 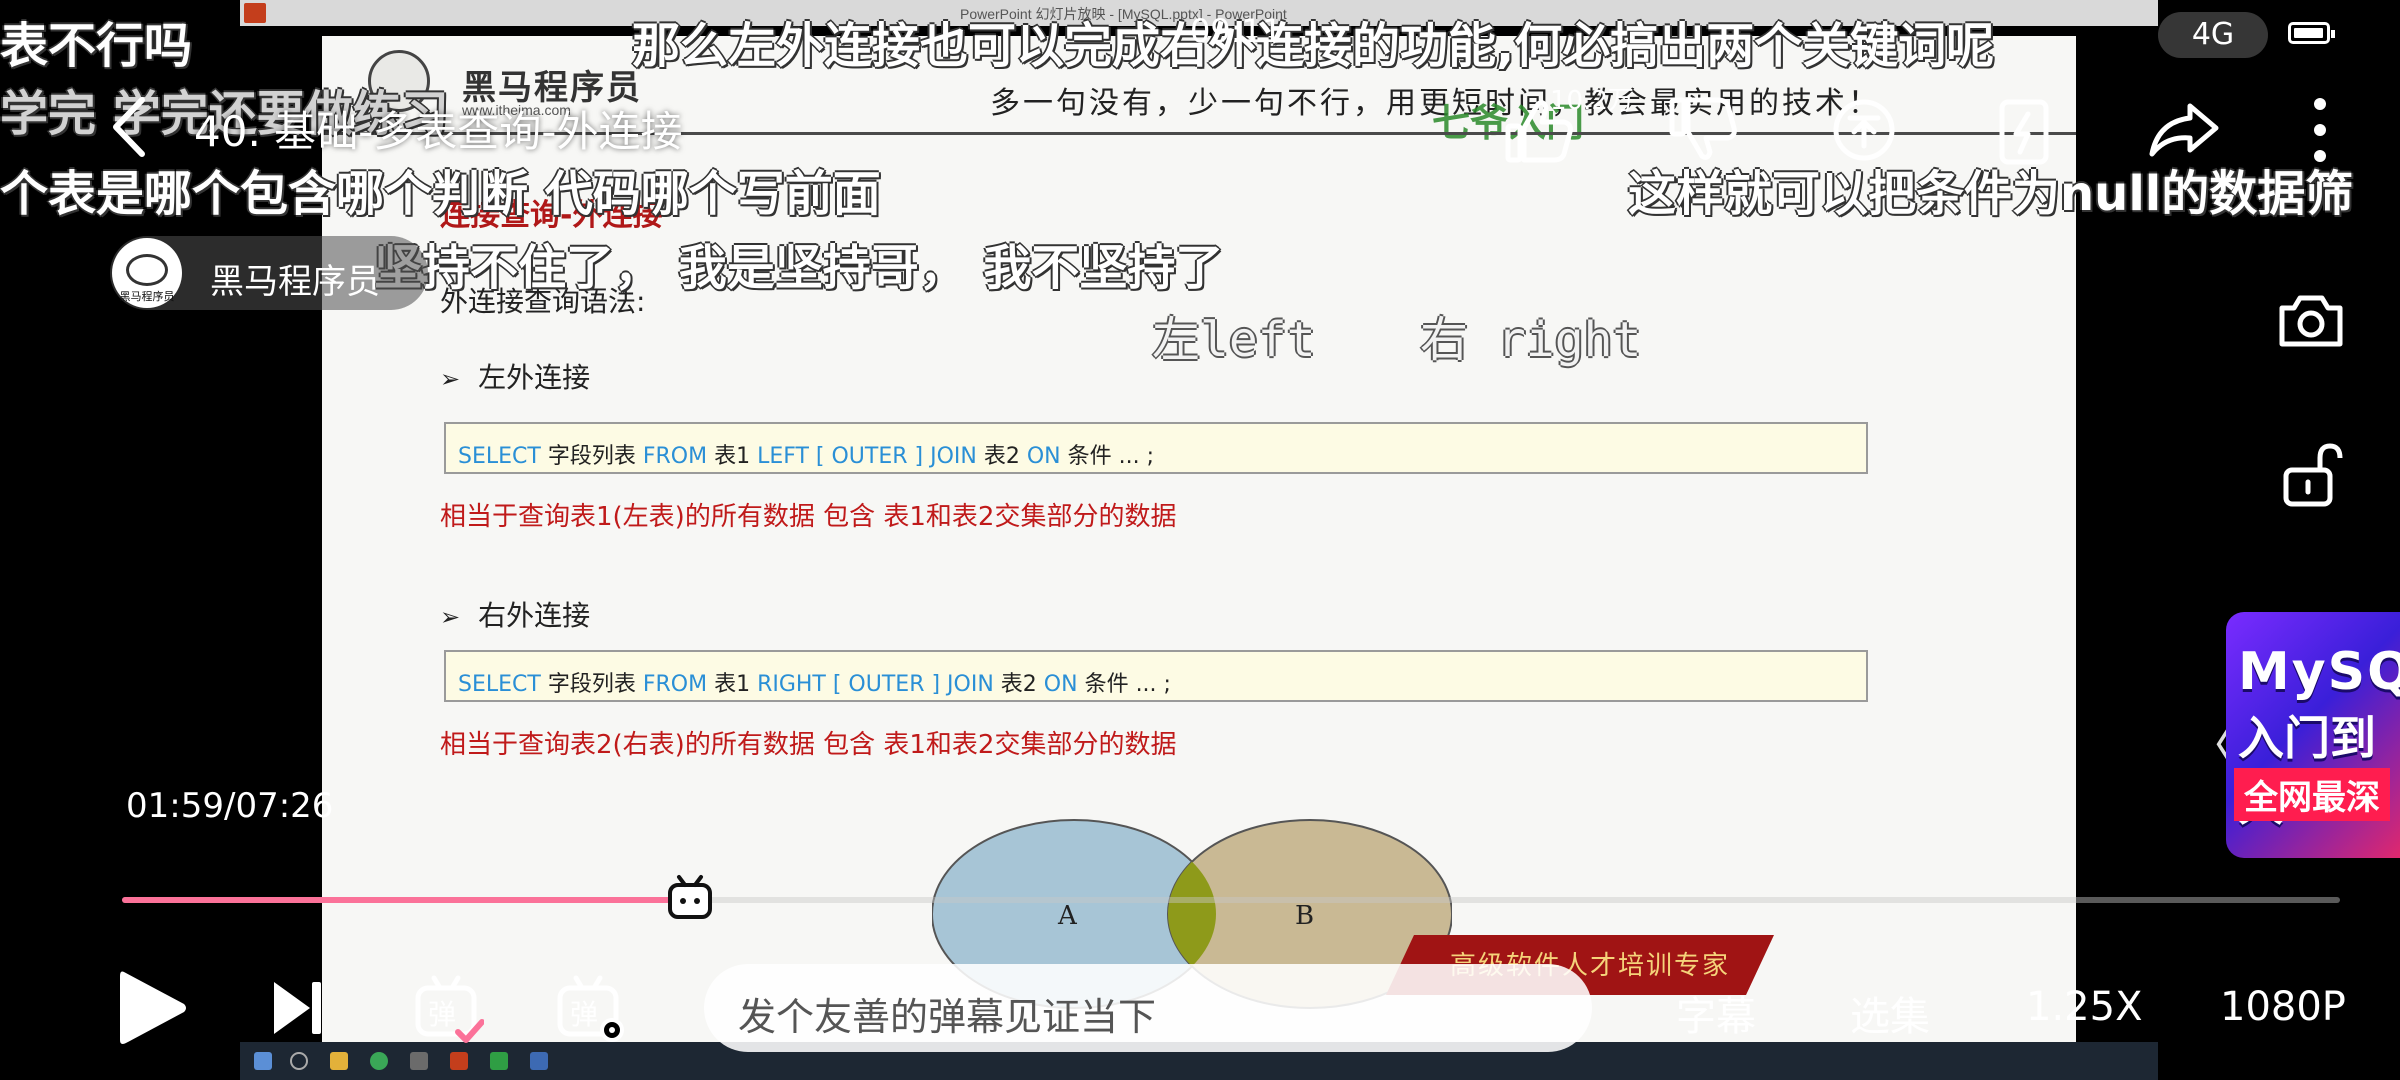 I want to click on left-join-sql-token: ON, so click(x=1043, y=456).